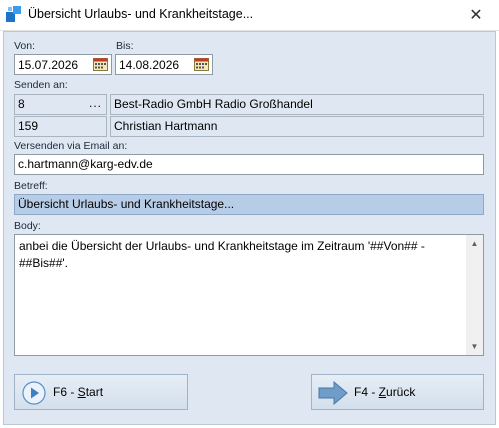  Describe the element at coordinates (125, 46) in the screenshot. I see `bis-label: Bis:` at that location.